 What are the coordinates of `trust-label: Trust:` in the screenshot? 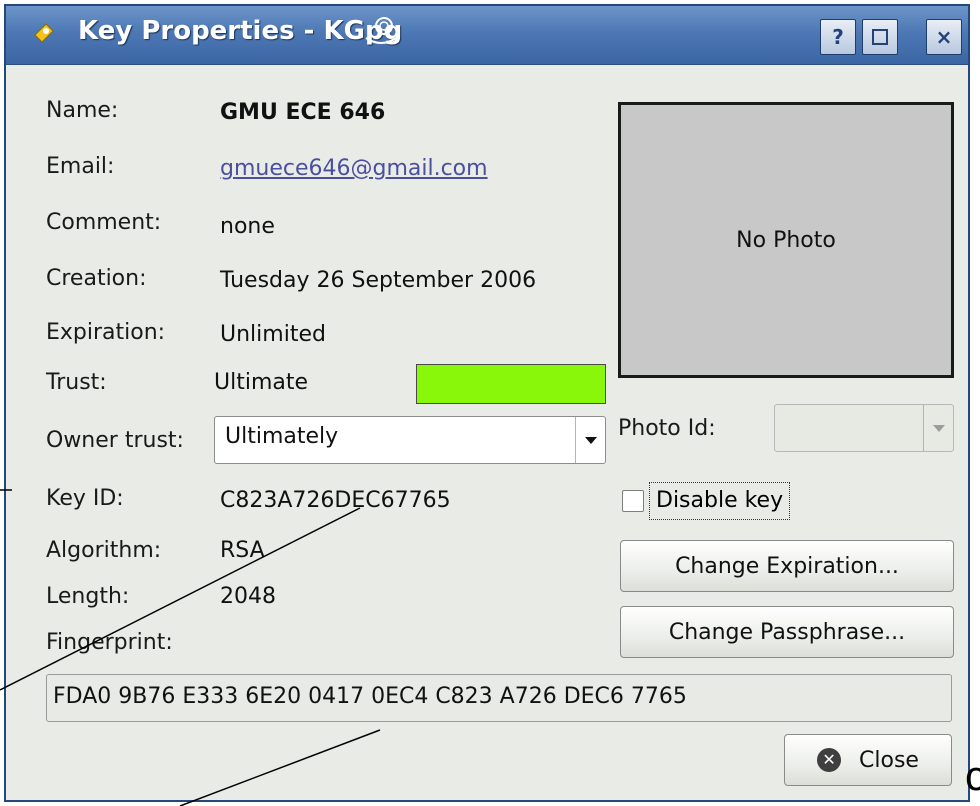 It's located at (76, 382).